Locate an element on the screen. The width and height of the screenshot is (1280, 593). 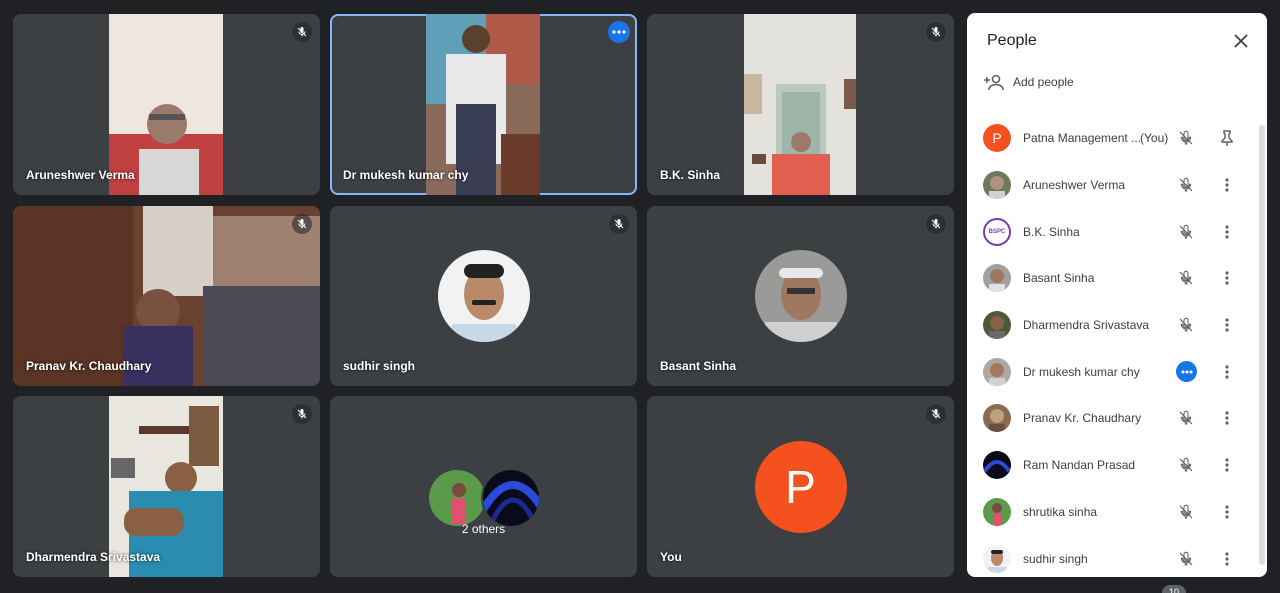
participant-count-badge: 10 is located at coordinates (1174, 589).